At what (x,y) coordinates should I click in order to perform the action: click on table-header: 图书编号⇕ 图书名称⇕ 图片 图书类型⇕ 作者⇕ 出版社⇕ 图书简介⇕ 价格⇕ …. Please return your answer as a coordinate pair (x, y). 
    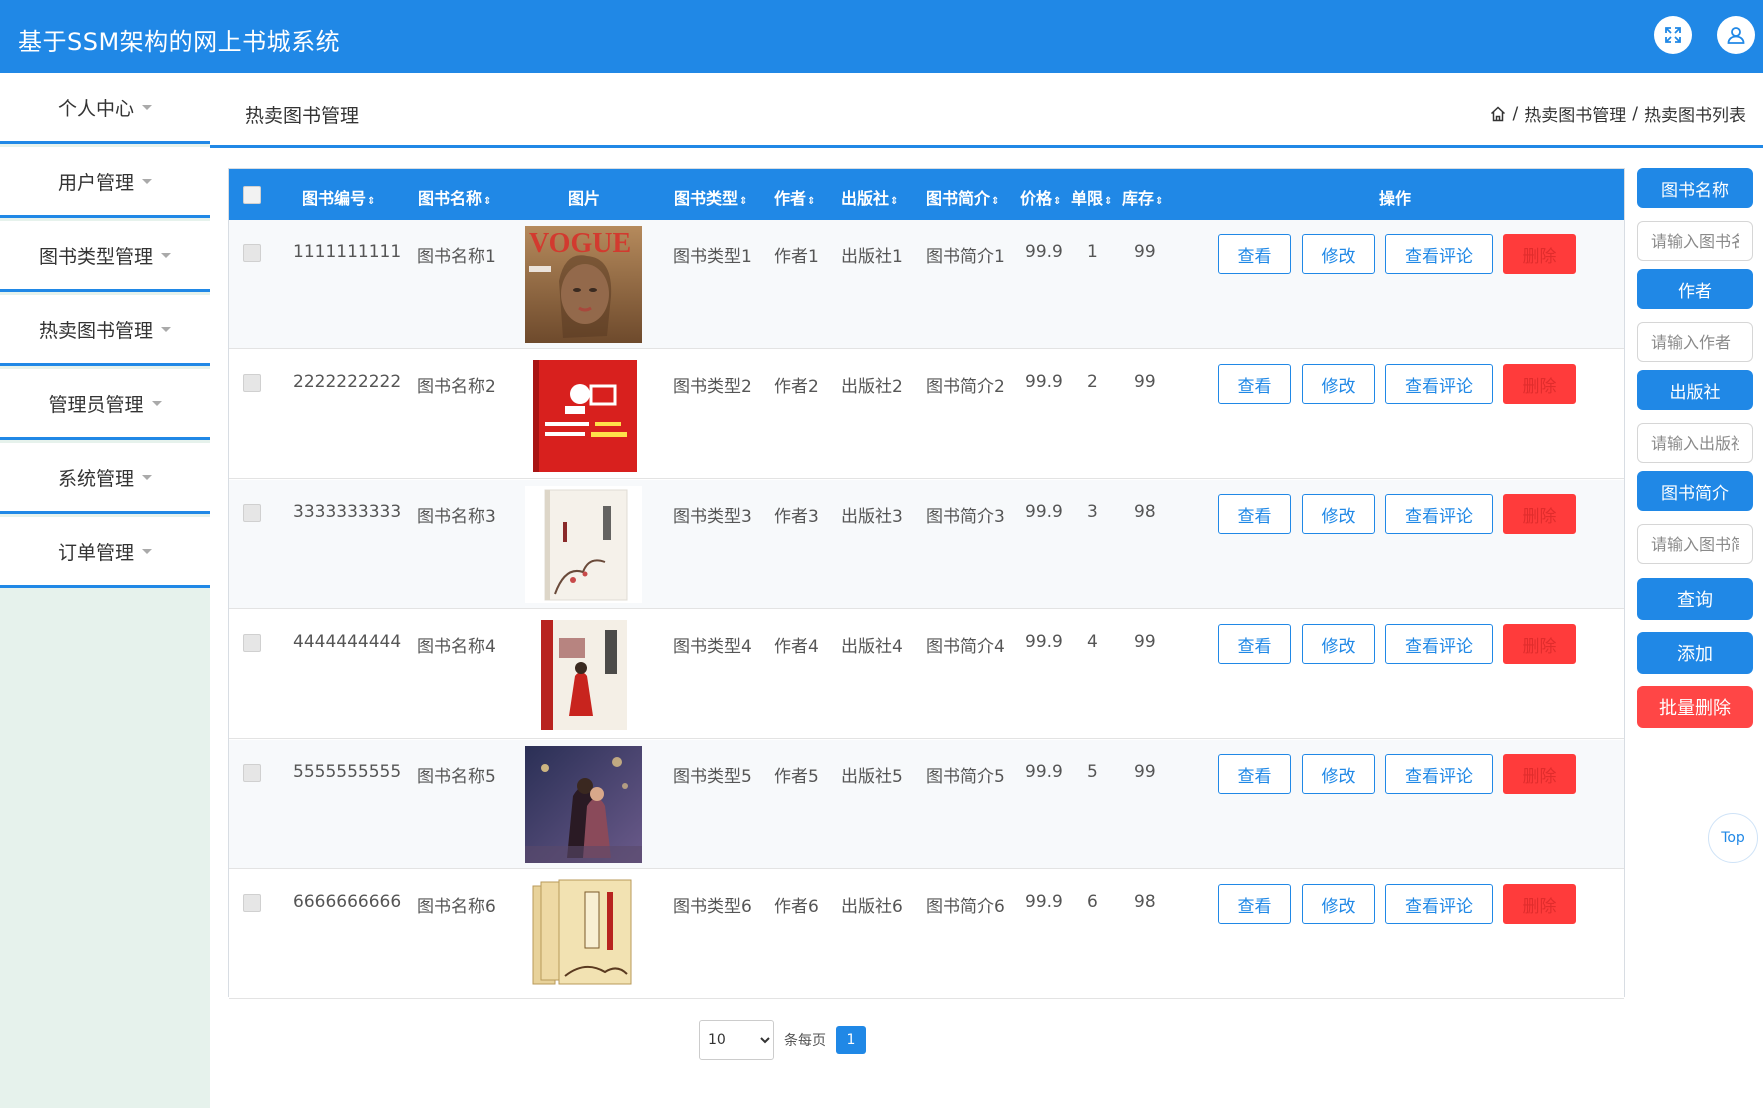
    Looking at the image, I should click on (926, 194).